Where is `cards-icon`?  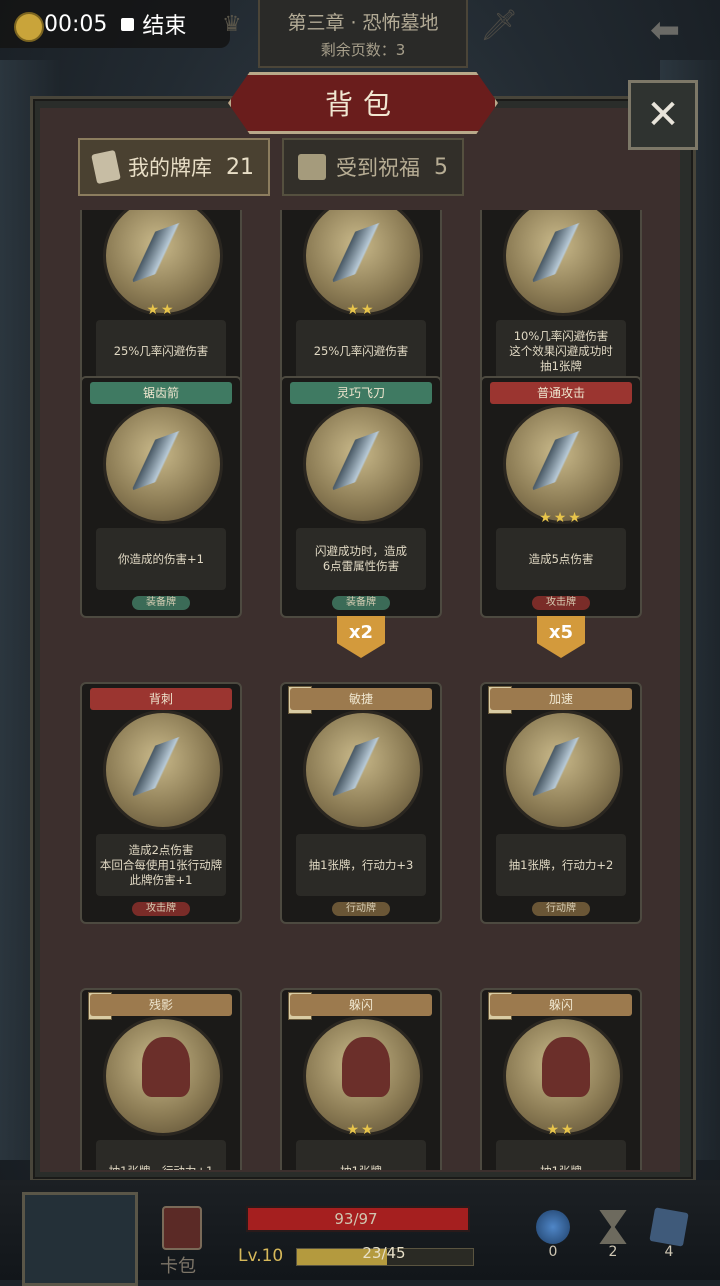 cards-icon is located at coordinates (669, 1227).